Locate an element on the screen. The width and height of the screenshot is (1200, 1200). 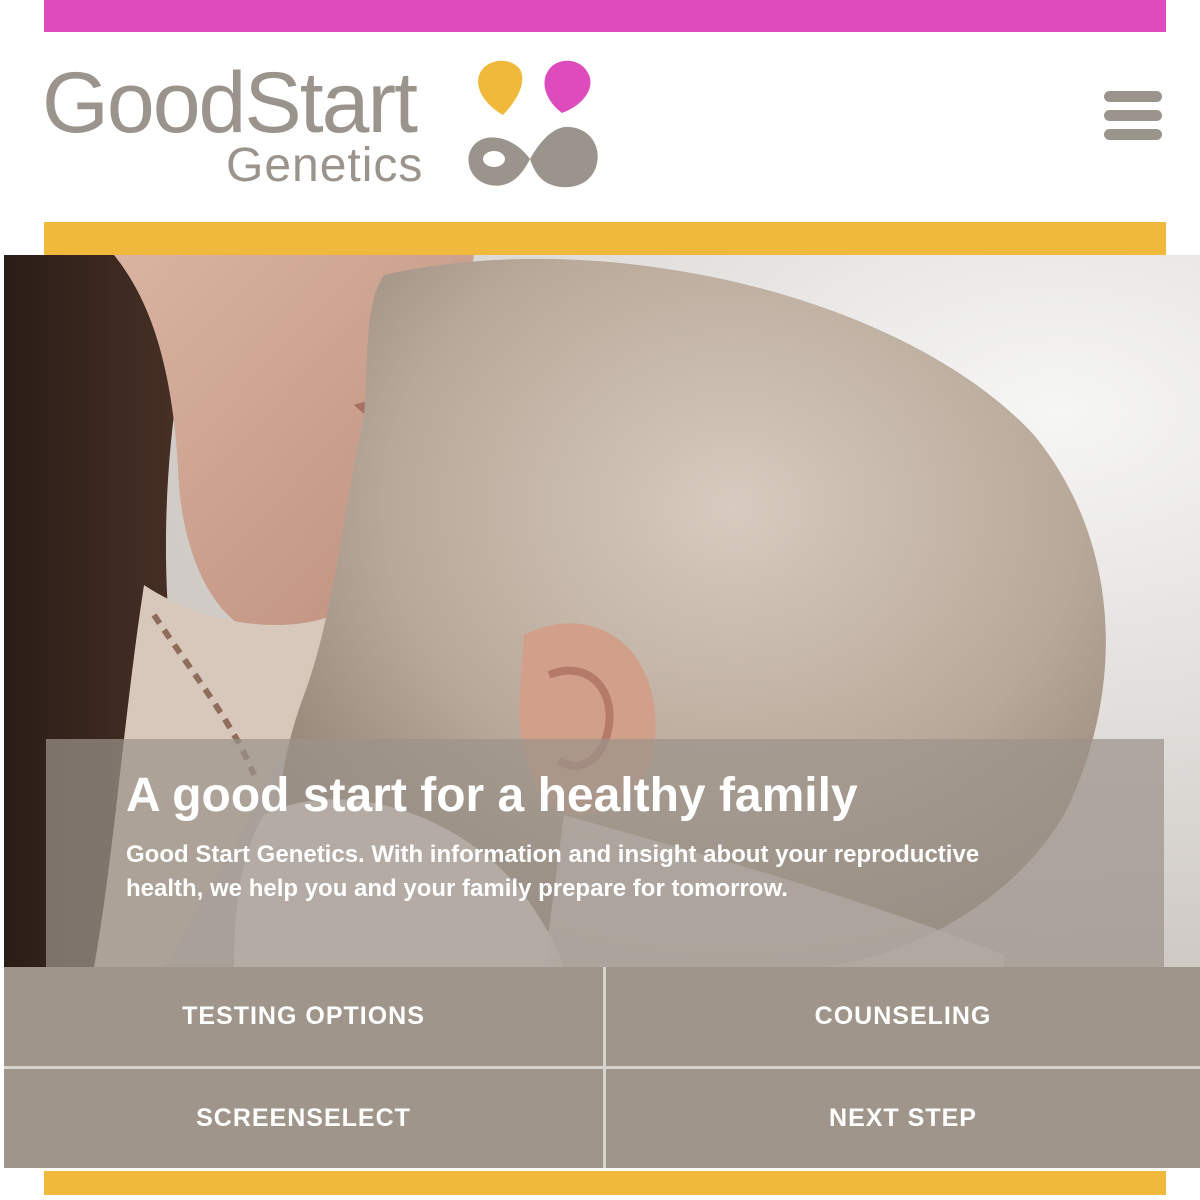
hamburger-menu-icon is located at coordinates (1133, 115).